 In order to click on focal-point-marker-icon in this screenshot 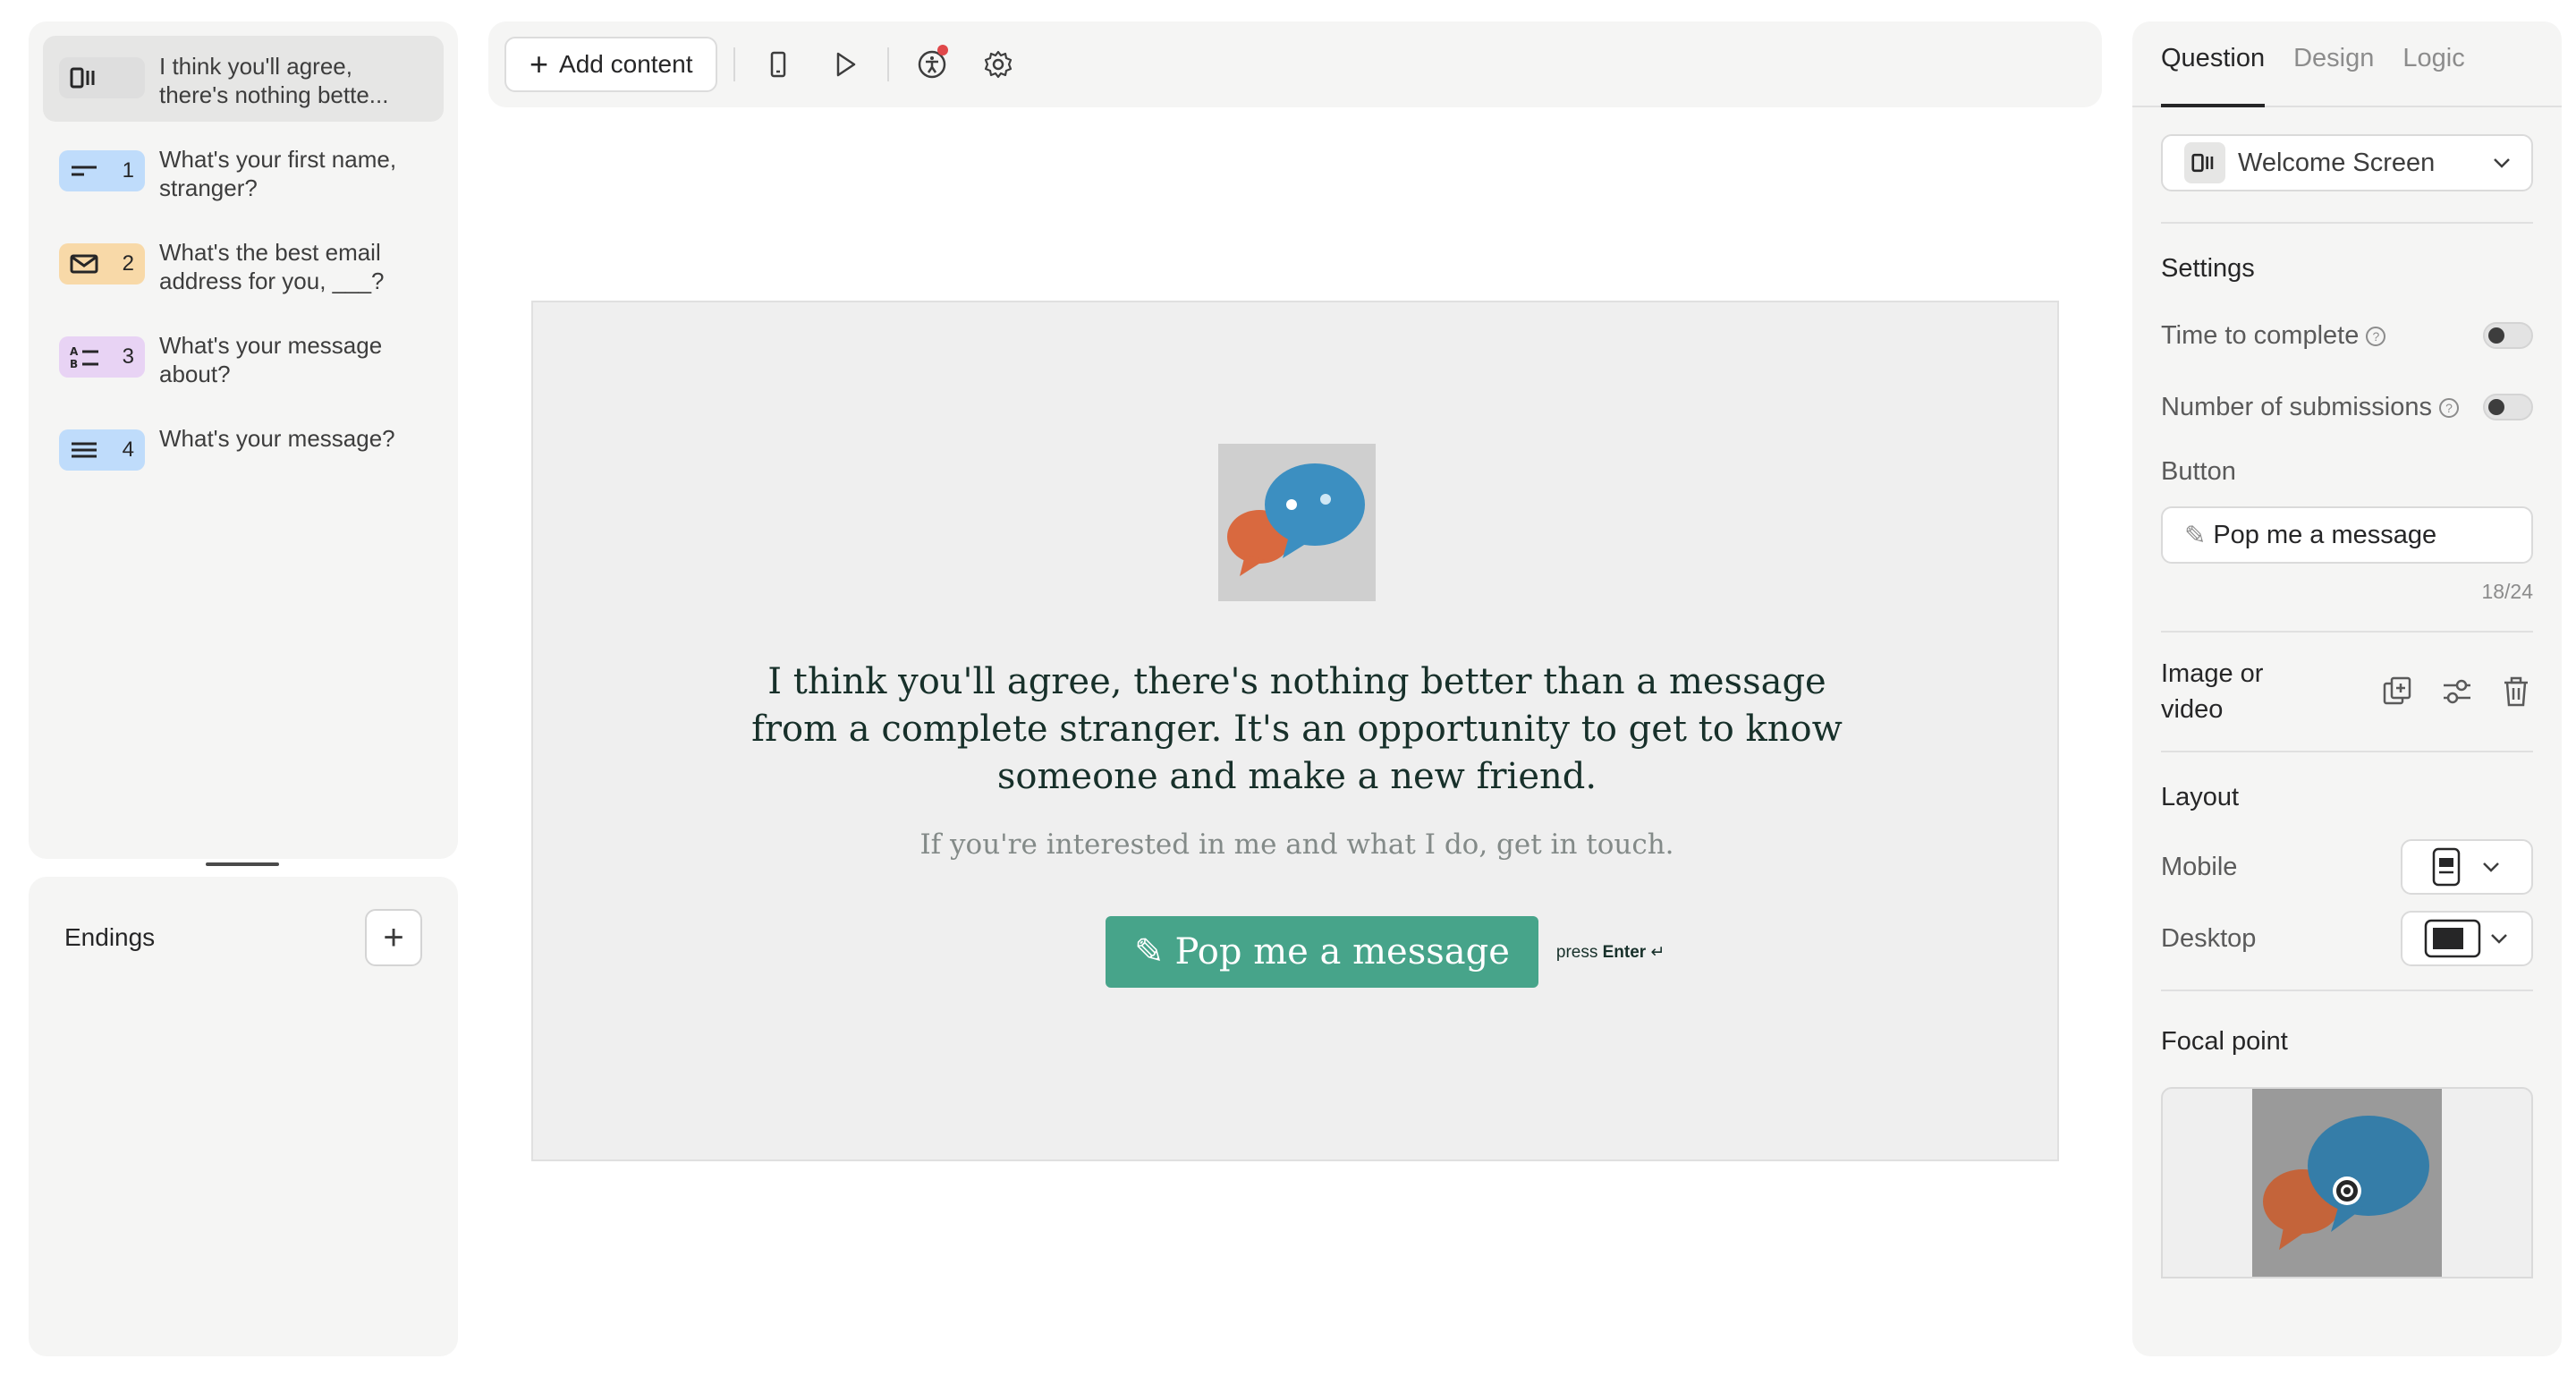, I will do `click(2347, 1191)`.